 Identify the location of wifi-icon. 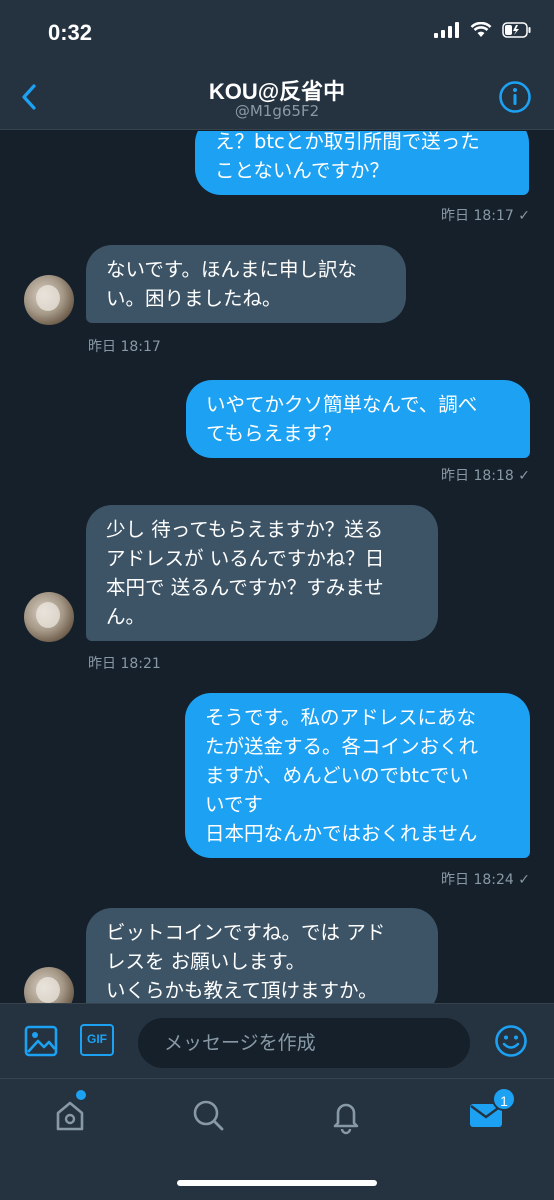
(481, 29).